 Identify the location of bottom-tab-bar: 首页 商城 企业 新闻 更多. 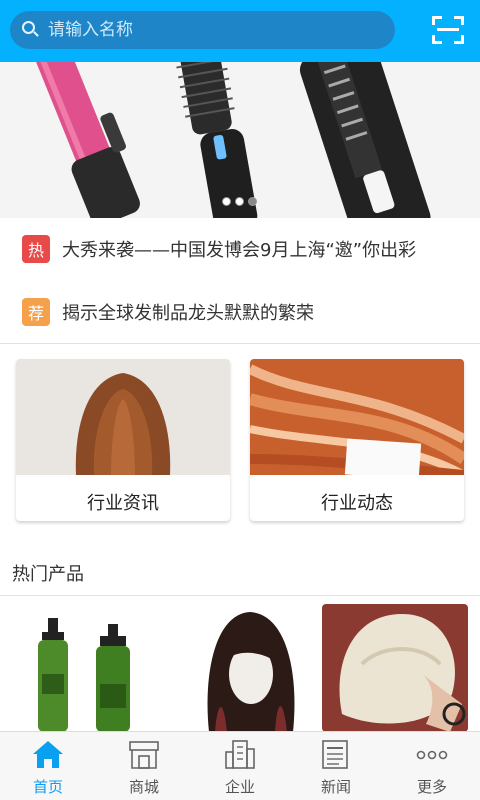
(240, 765).